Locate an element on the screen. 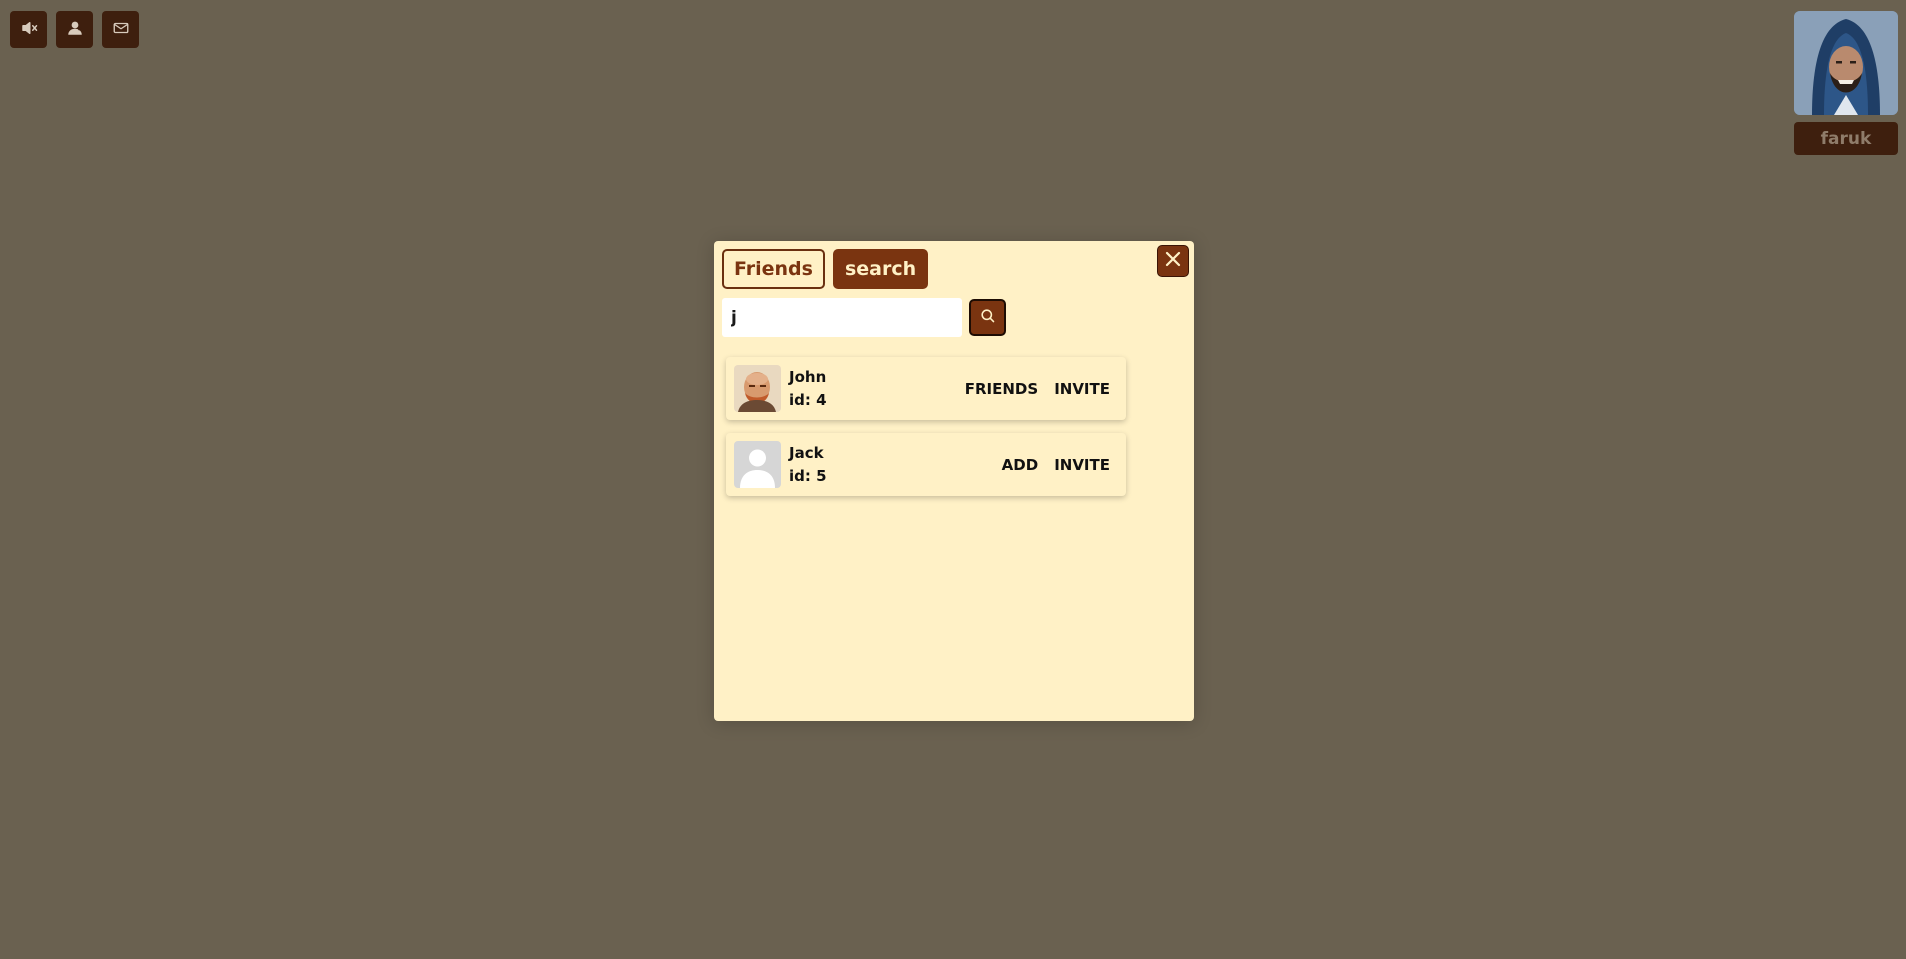  default-avatar is located at coordinates (757, 464).